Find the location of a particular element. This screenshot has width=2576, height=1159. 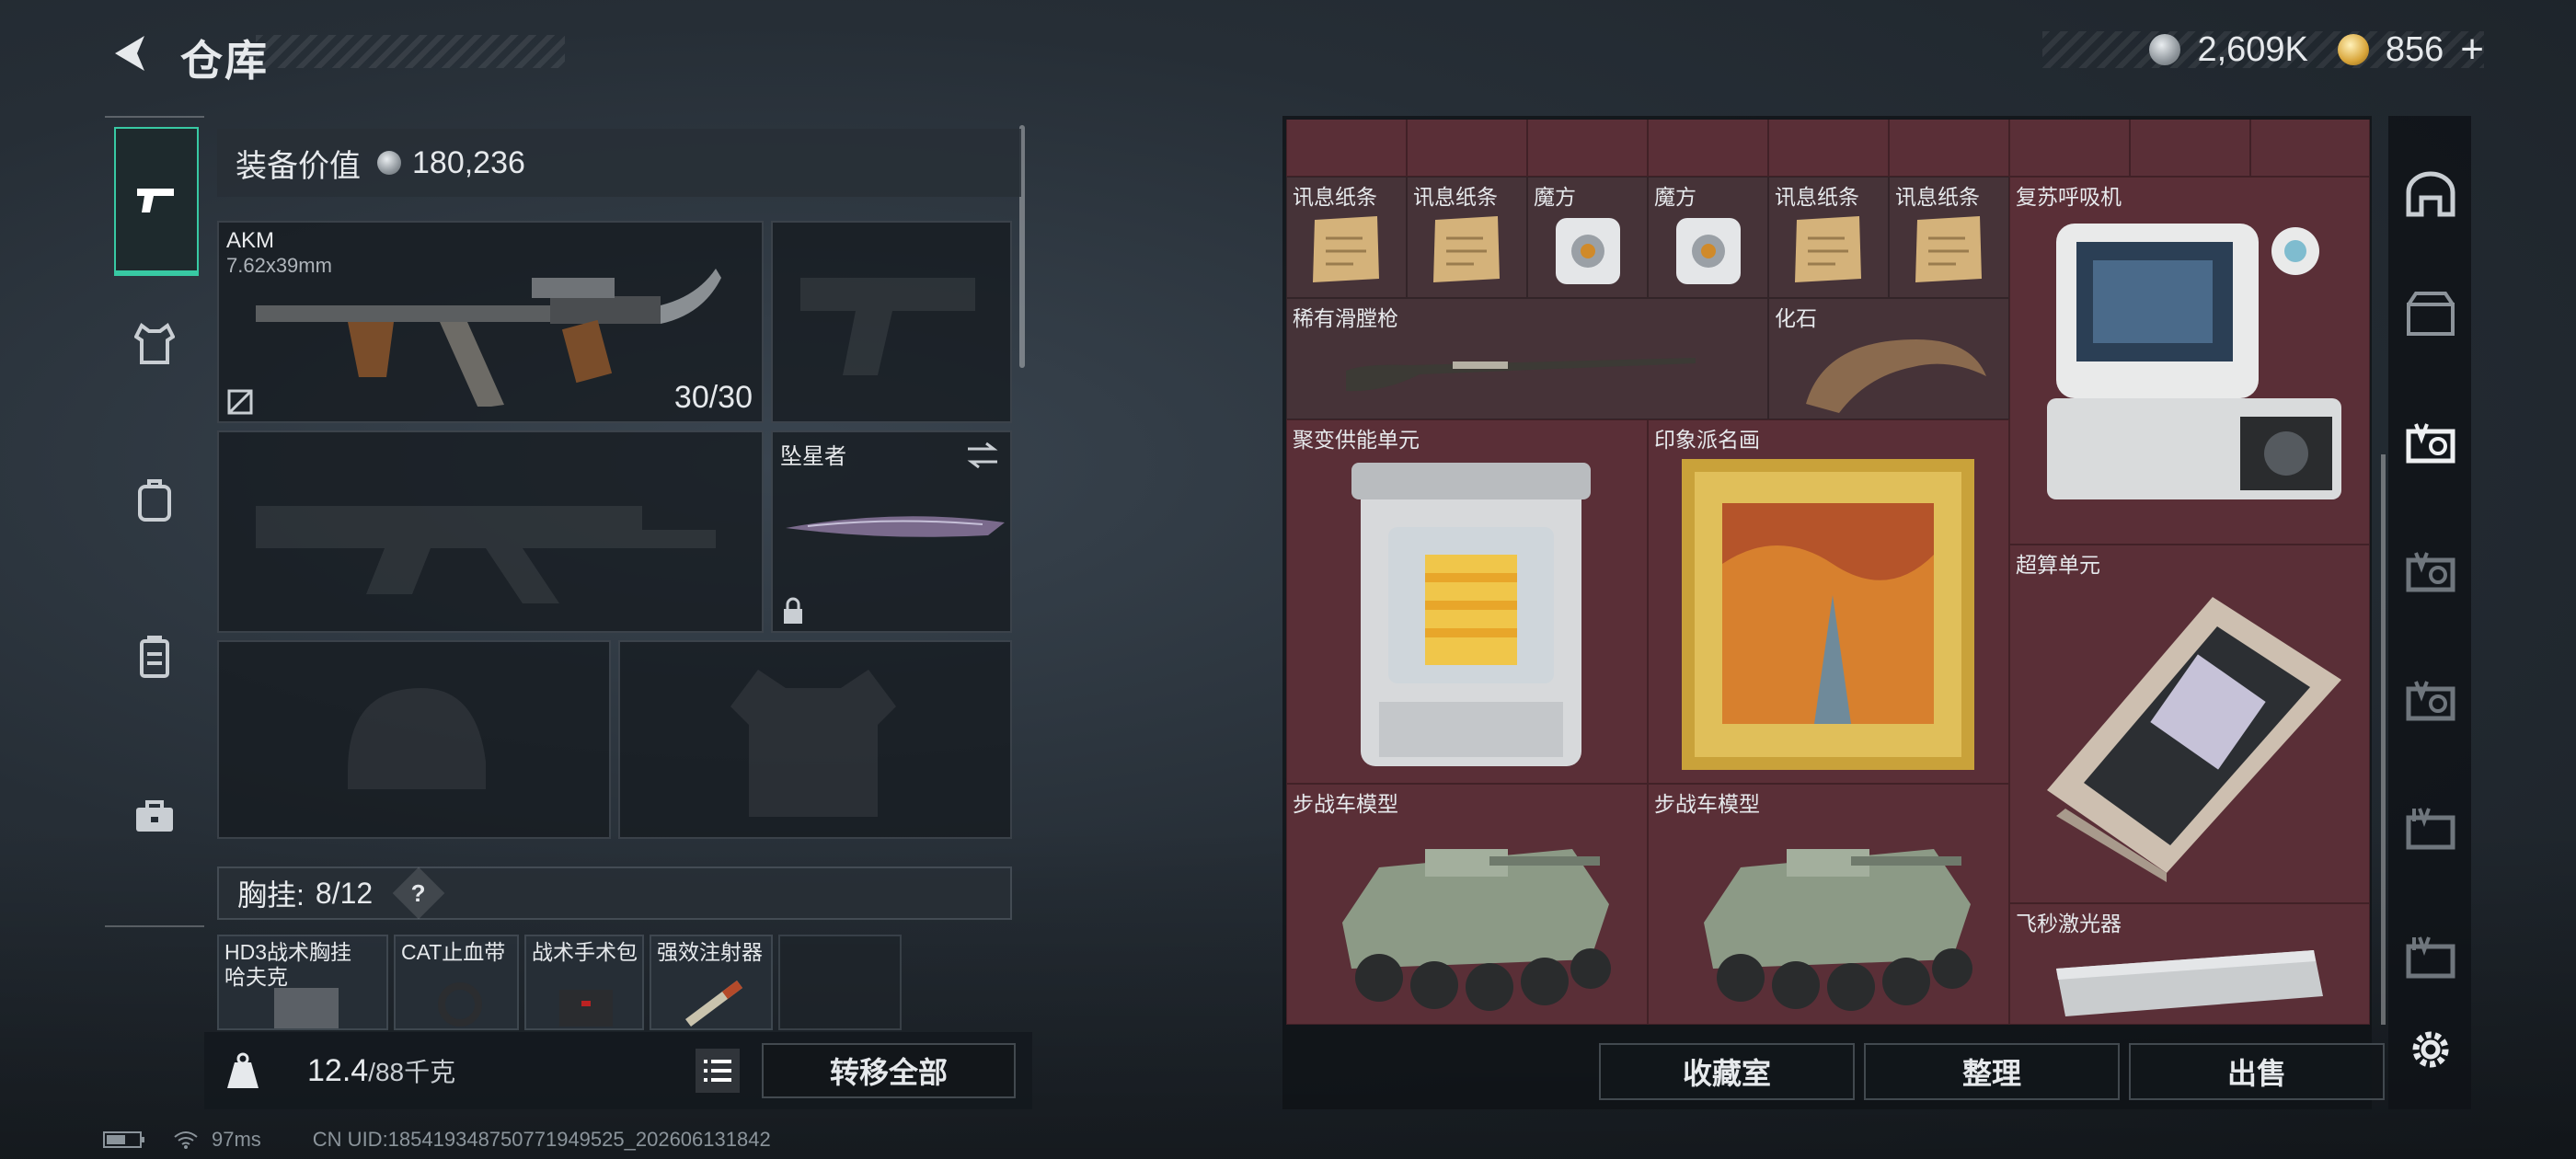

laser-device-icon is located at coordinates (2189, 983).